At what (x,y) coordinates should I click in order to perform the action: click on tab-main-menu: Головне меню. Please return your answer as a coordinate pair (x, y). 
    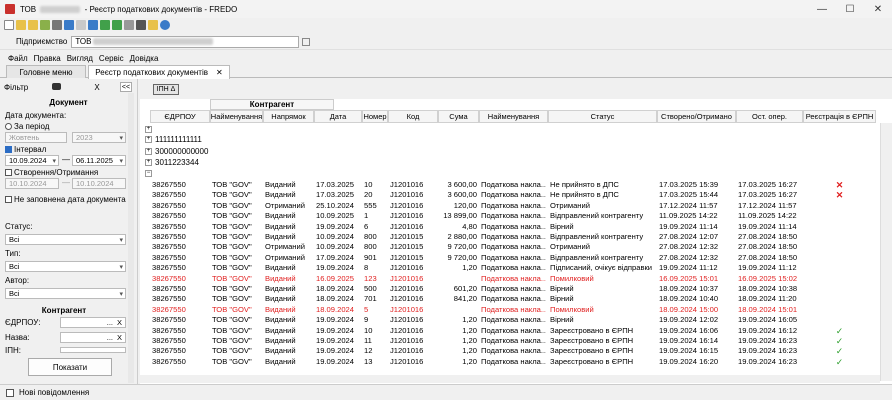
    Looking at the image, I should click on (46, 71).